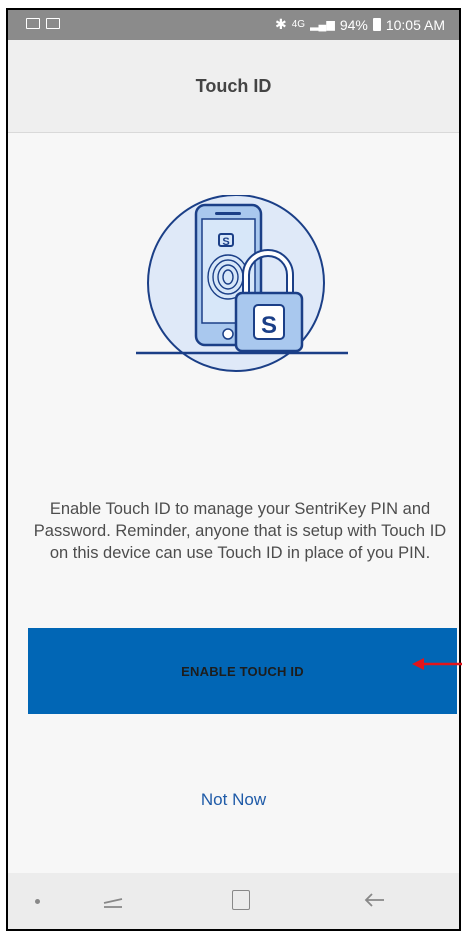 This screenshot has height=939, width=469. What do you see at coordinates (415, 24) in the screenshot?
I see `clock: 10:05 AM` at bounding box center [415, 24].